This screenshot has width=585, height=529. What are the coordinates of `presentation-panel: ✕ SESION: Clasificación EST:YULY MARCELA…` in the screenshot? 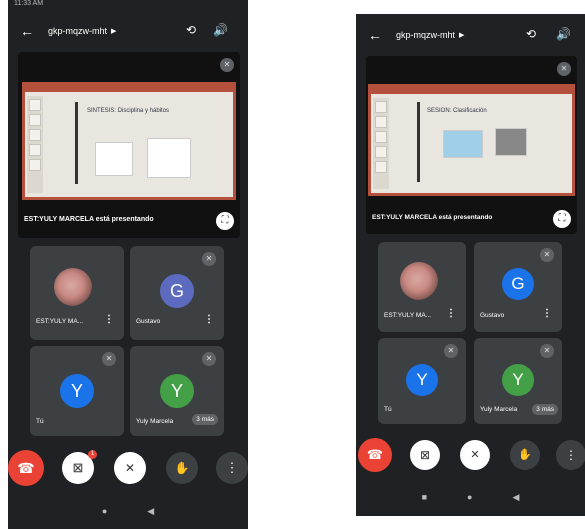 It's located at (471, 145).